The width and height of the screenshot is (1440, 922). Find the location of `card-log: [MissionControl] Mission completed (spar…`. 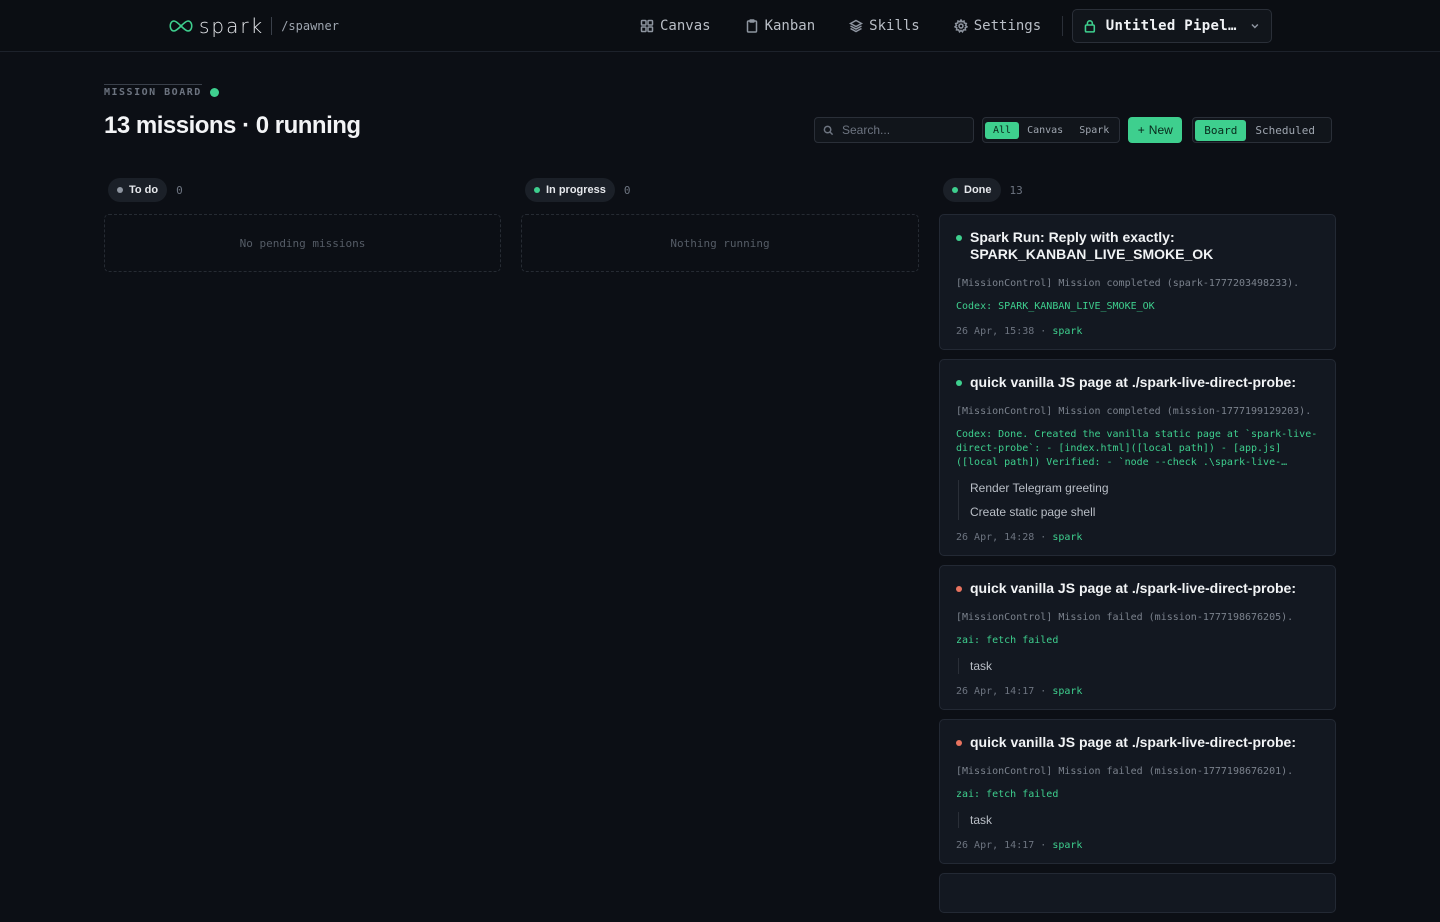

card-log: [MissionControl] Mission completed (spar… is located at coordinates (1128, 283).